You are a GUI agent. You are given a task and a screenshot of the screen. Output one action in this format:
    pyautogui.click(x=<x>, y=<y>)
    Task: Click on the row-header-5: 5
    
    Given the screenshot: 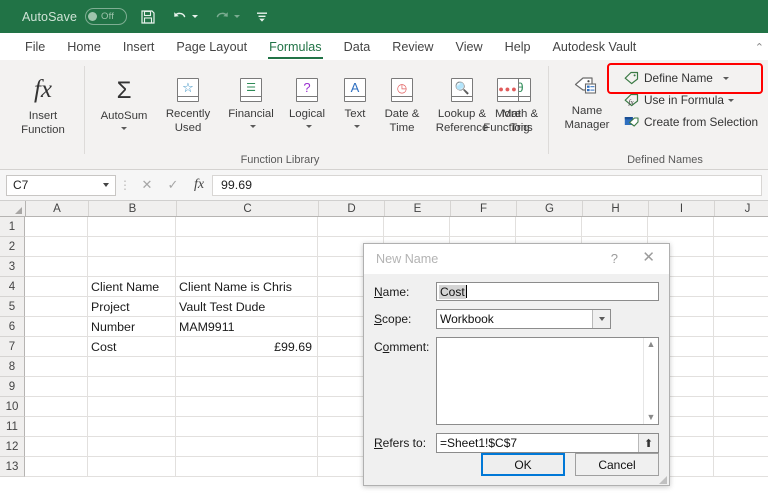 What is the action you would take?
    pyautogui.click(x=12, y=307)
    